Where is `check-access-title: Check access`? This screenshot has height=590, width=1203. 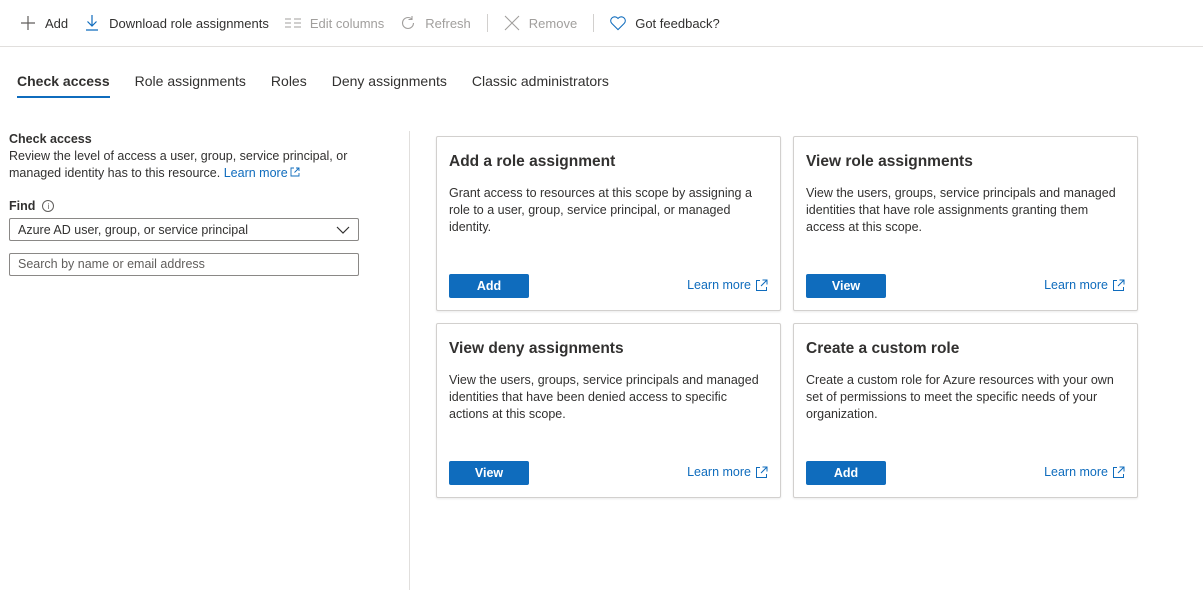
check-access-title: Check access is located at coordinates (50, 139).